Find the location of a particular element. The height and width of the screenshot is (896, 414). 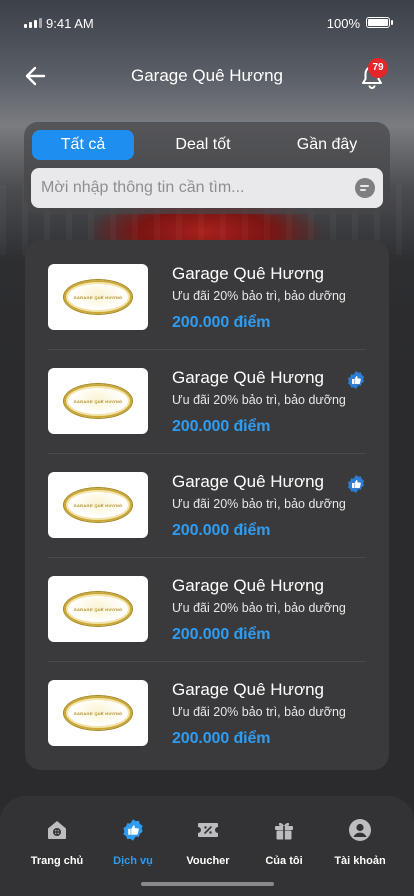

battery-icon is located at coordinates (379, 22).